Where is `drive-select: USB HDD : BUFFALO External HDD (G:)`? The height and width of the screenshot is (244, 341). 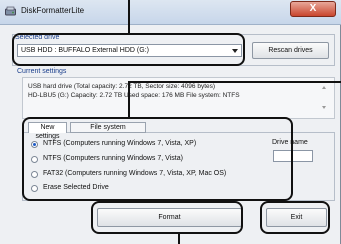 drive-select: USB HDD : BUFFALO External HDD (G:) is located at coordinates (129, 50).